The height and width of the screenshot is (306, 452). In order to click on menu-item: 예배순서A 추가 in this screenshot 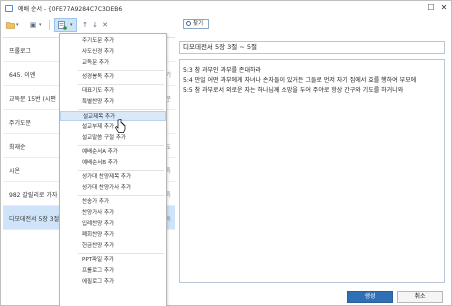, I will do `click(113, 152)`.